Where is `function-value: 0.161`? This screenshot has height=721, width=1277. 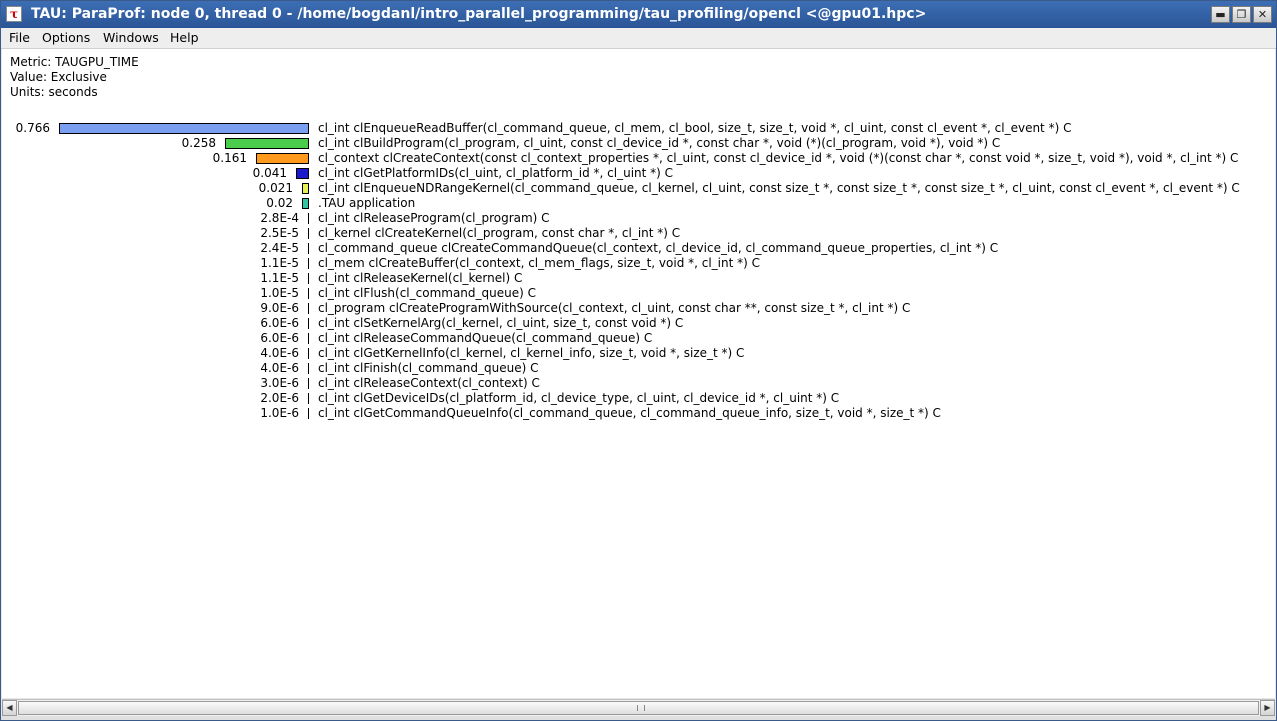 function-value: 0.161 is located at coordinates (229, 158).